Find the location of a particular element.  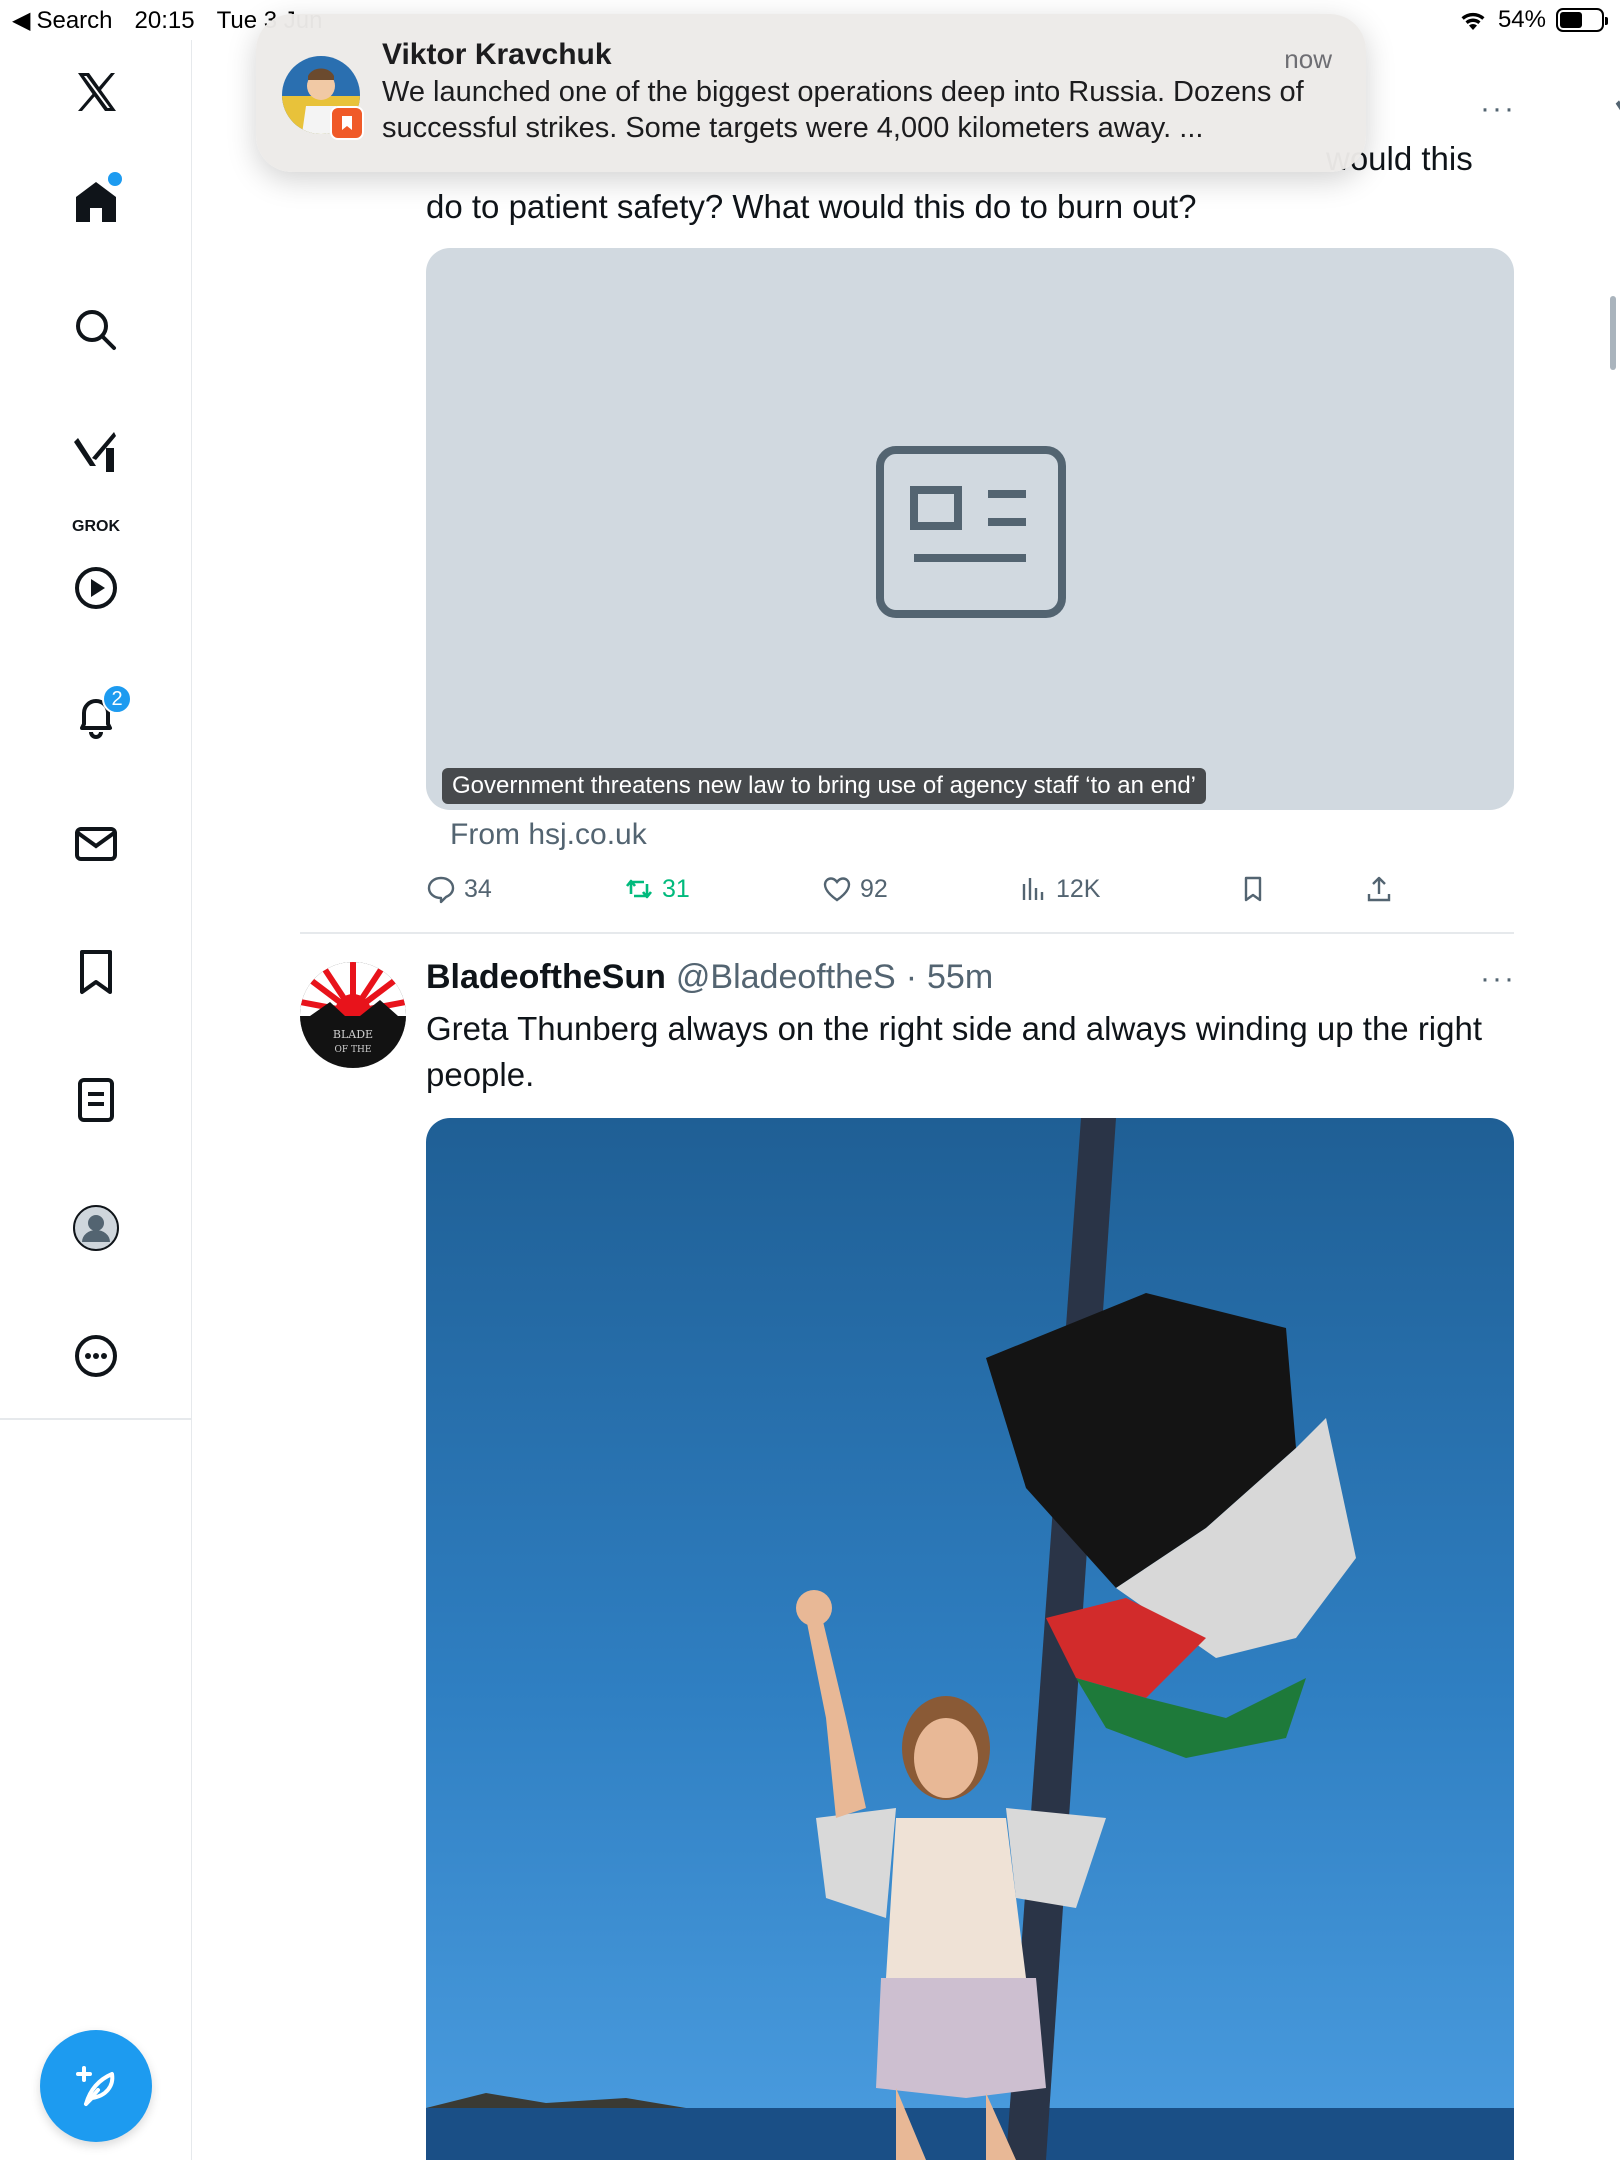

bookmark-button is located at coordinates (1253, 889).